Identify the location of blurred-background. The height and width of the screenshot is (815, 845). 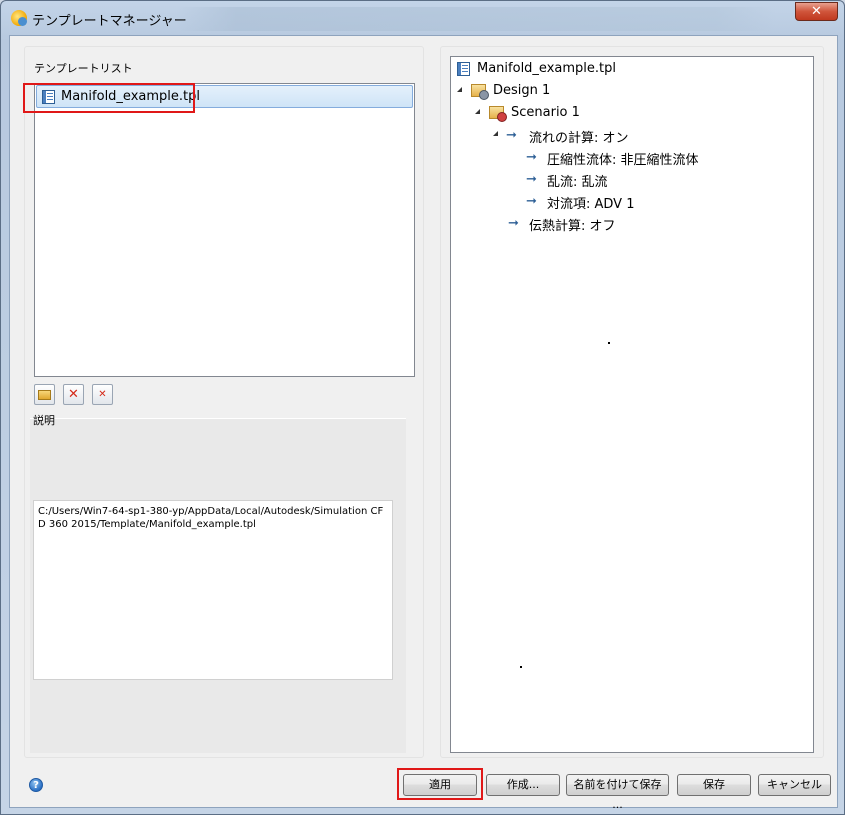
(476, 19).